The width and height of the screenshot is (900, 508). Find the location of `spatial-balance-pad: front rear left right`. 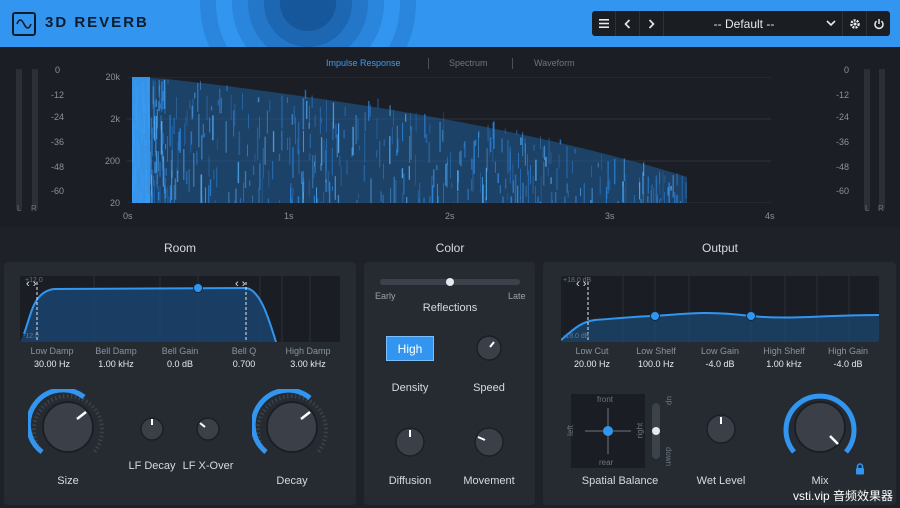

spatial-balance-pad: front rear left right is located at coordinates (605, 431).